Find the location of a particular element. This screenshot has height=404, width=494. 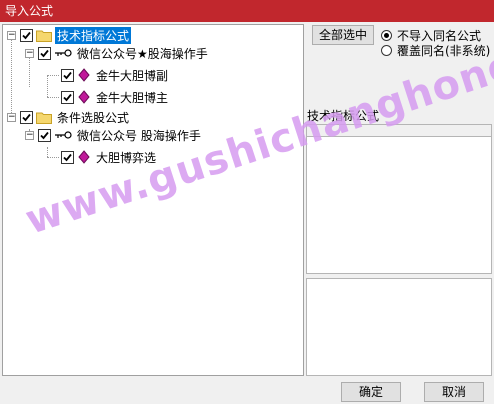

ok-button: 确定 is located at coordinates (371, 392).